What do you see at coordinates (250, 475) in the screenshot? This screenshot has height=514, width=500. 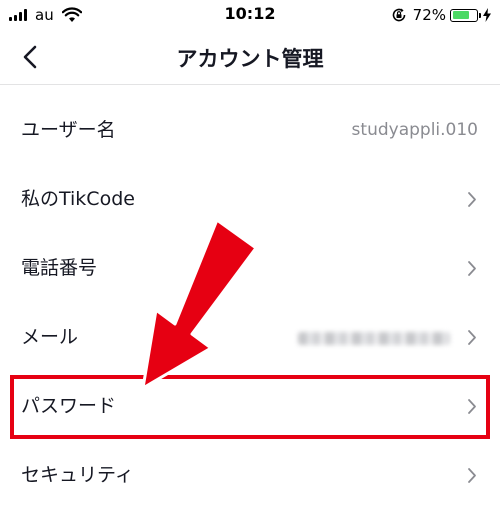 I see `row-security: セキュリティ` at bounding box center [250, 475].